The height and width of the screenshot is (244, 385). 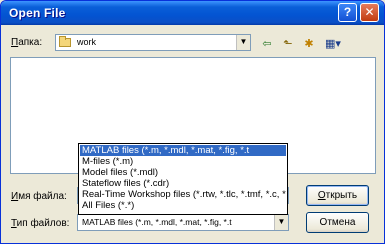 I want to click on file-type-dropdown-button: ▼, so click(x=281, y=222).